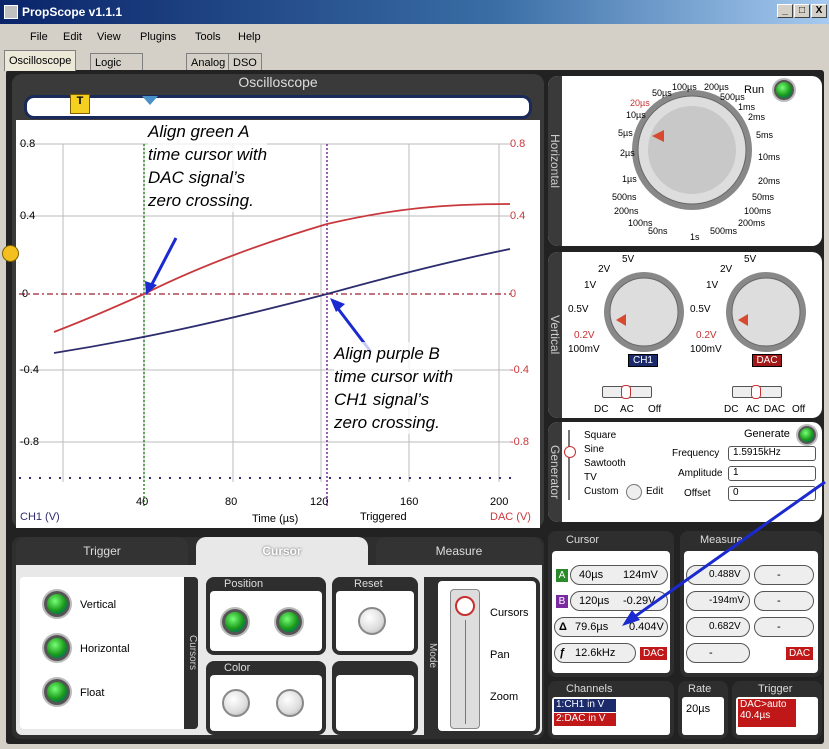  Describe the element at coordinates (25, 294) in the screenshot. I see `left-axis-label-3: 0` at that location.